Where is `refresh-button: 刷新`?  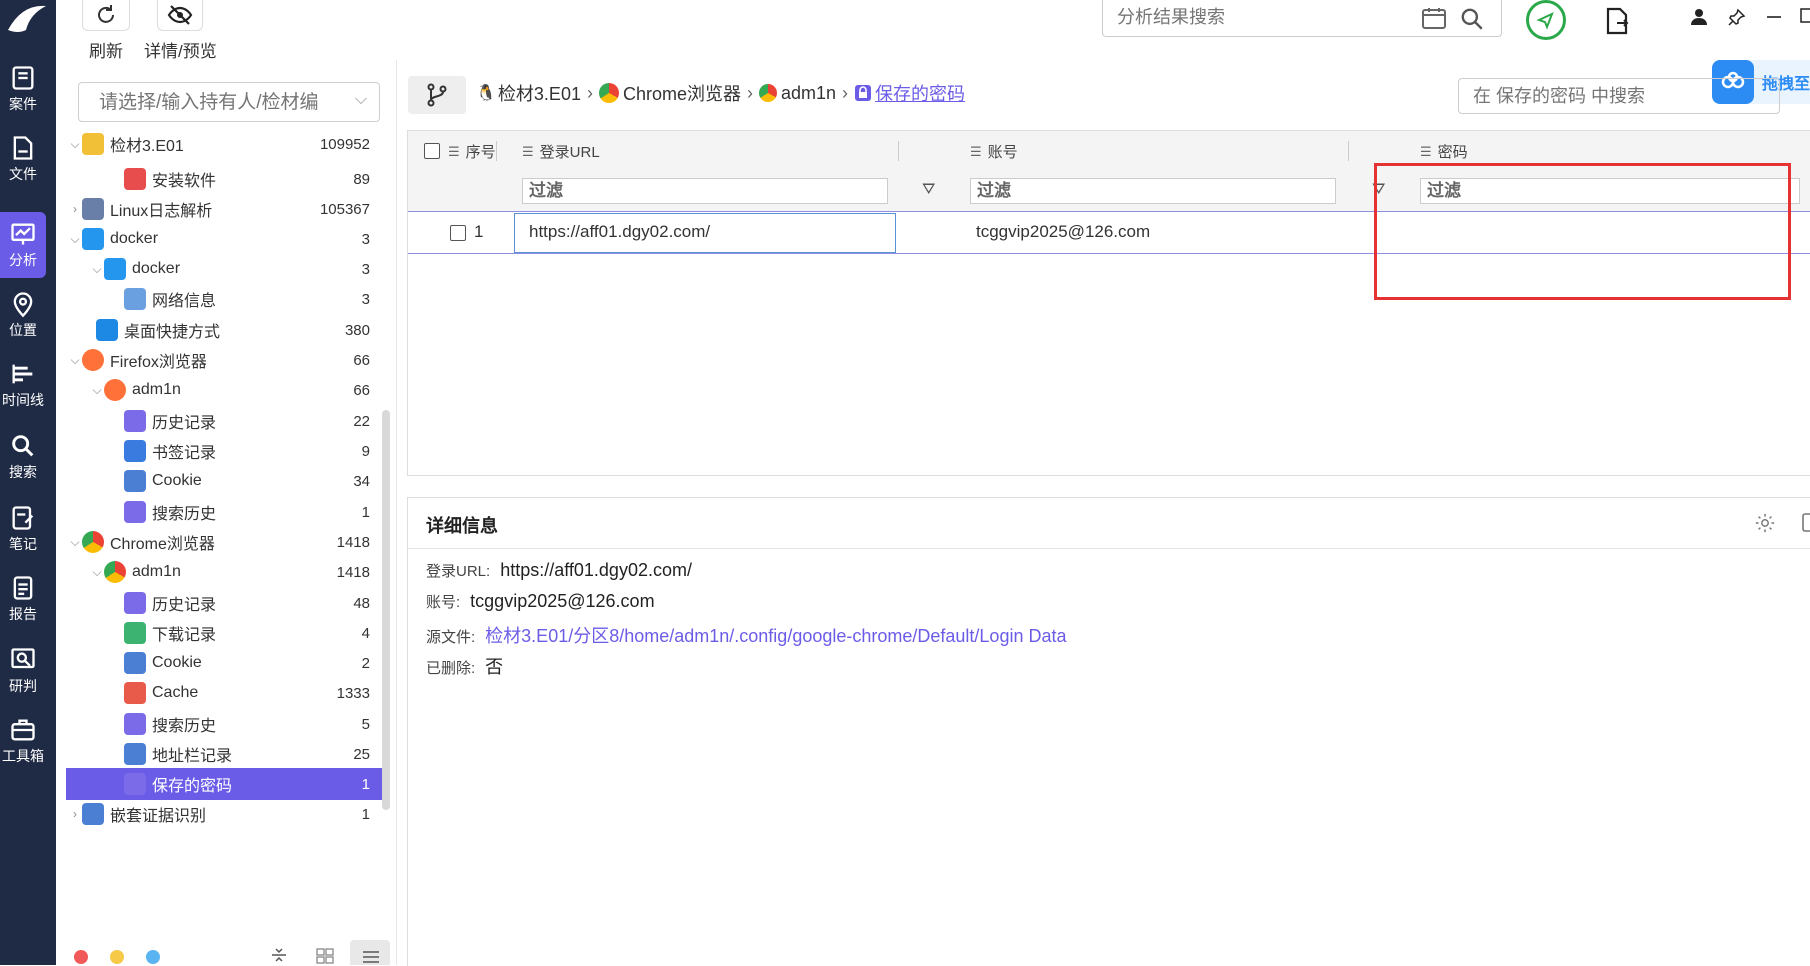 refresh-button: 刷新 is located at coordinates (106, 31).